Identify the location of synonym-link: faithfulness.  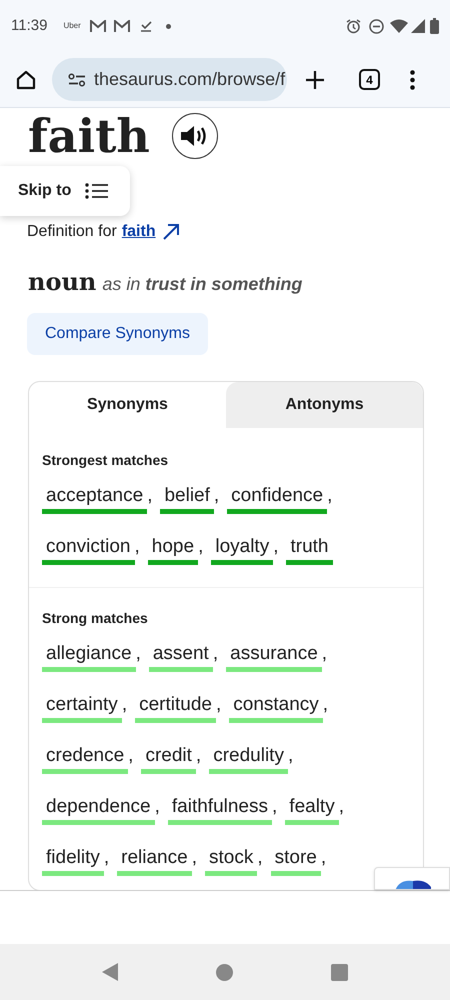
(220, 809).